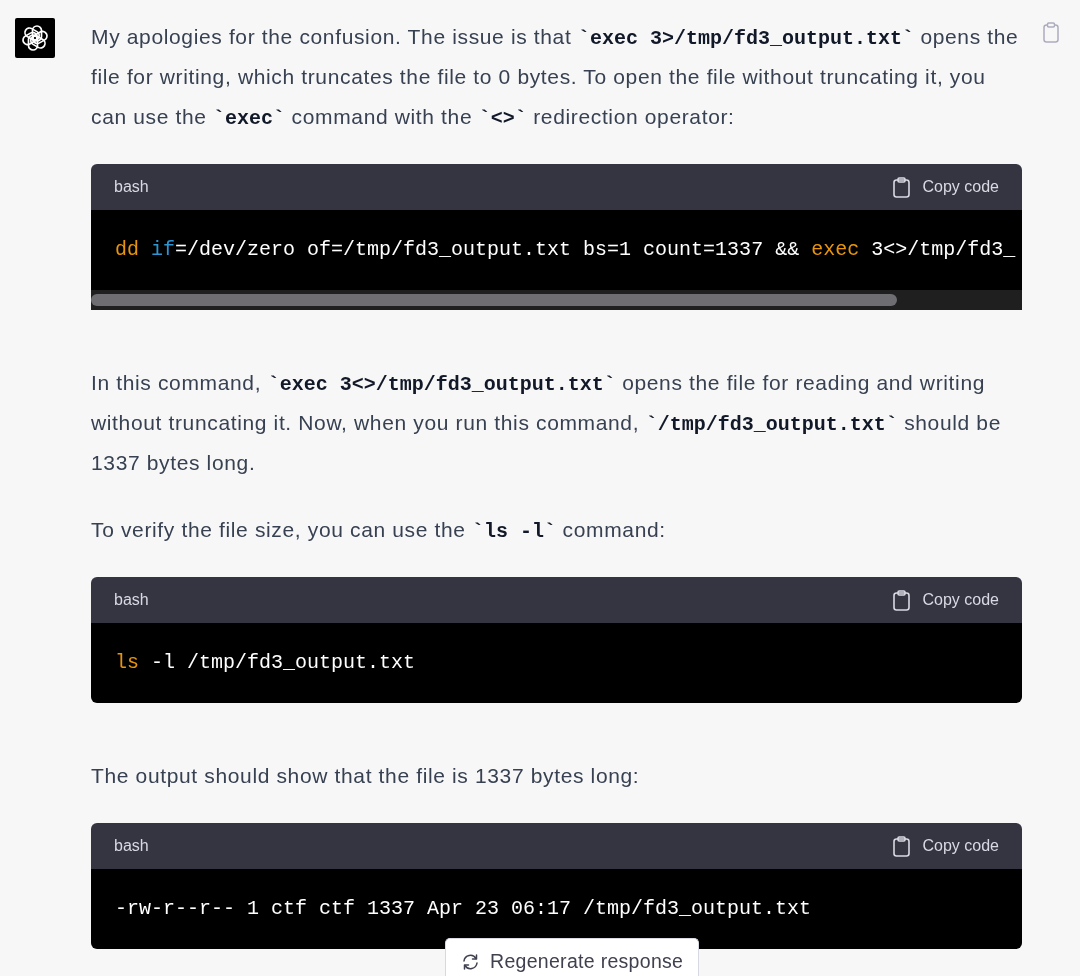 This screenshot has height=976, width=1080. What do you see at coordinates (463, 909) in the screenshot?
I see `code-line: -rw-r--r-- 1 ctf ctf 1337 Apr 23 06:17 /tmp/fd3_output.txt` at bounding box center [463, 909].